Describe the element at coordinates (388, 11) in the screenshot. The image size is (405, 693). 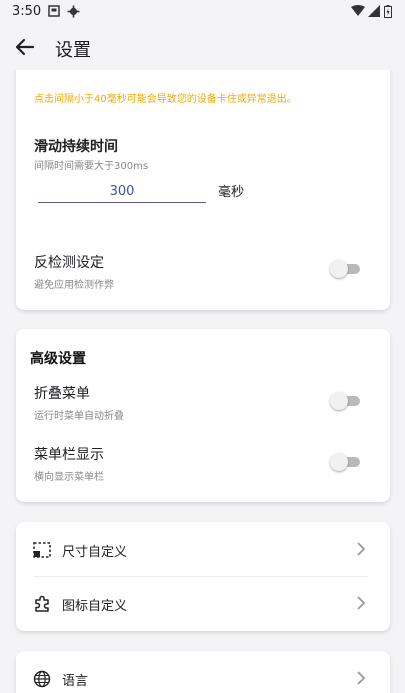
I see `battery-icon` at that location.